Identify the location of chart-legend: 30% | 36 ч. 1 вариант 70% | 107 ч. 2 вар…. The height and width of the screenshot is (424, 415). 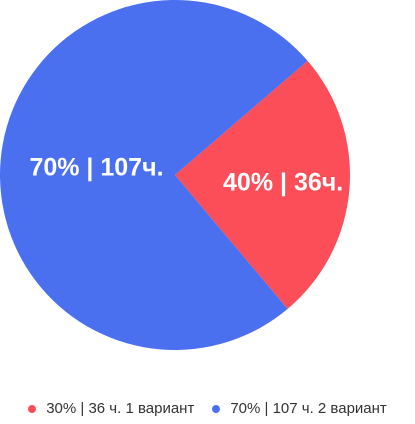
(207, 408).